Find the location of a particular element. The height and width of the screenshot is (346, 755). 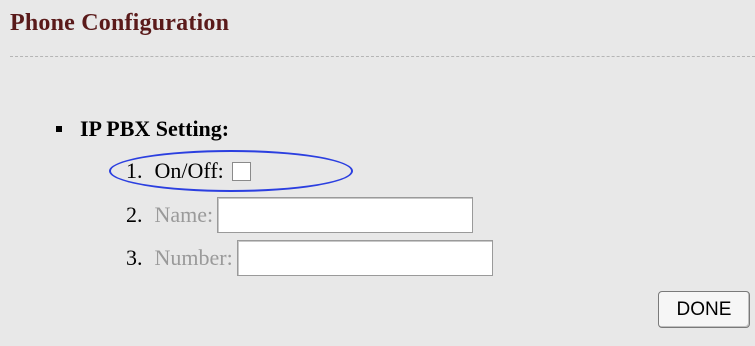

name-label: Name: is located at coordinates (184, 214).